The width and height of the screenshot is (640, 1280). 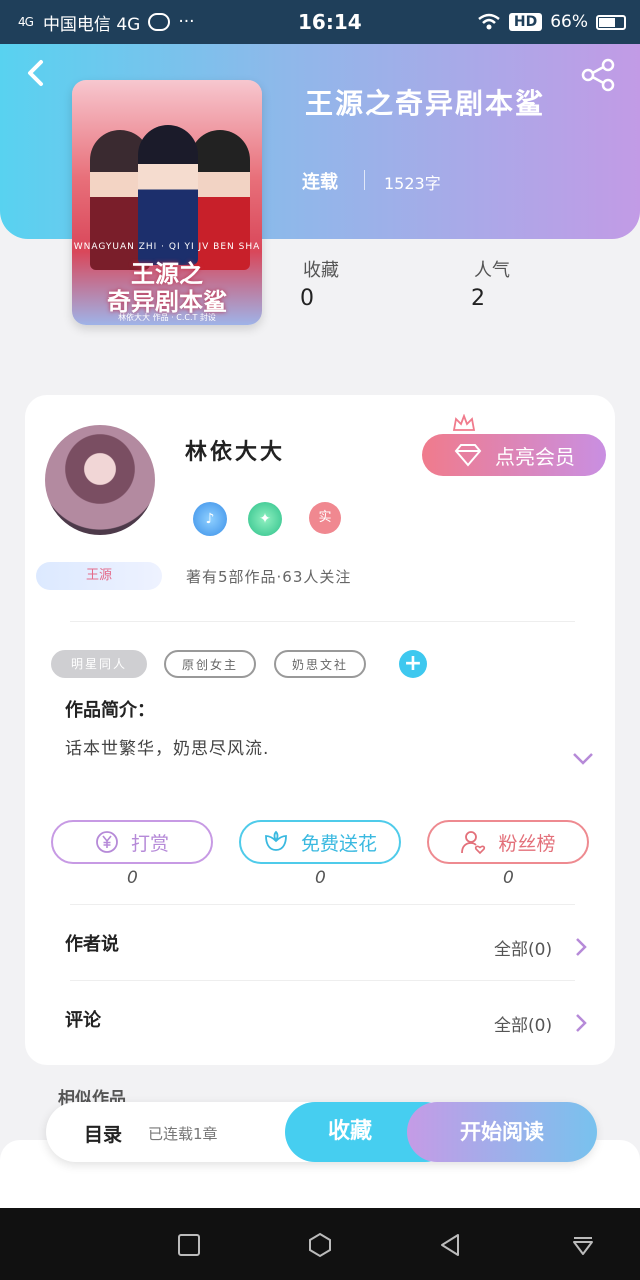 What do you see at coordinates (569, 22) in the screenshot?
I see `battery-percent: 66%` at bounding box center [569, 22].